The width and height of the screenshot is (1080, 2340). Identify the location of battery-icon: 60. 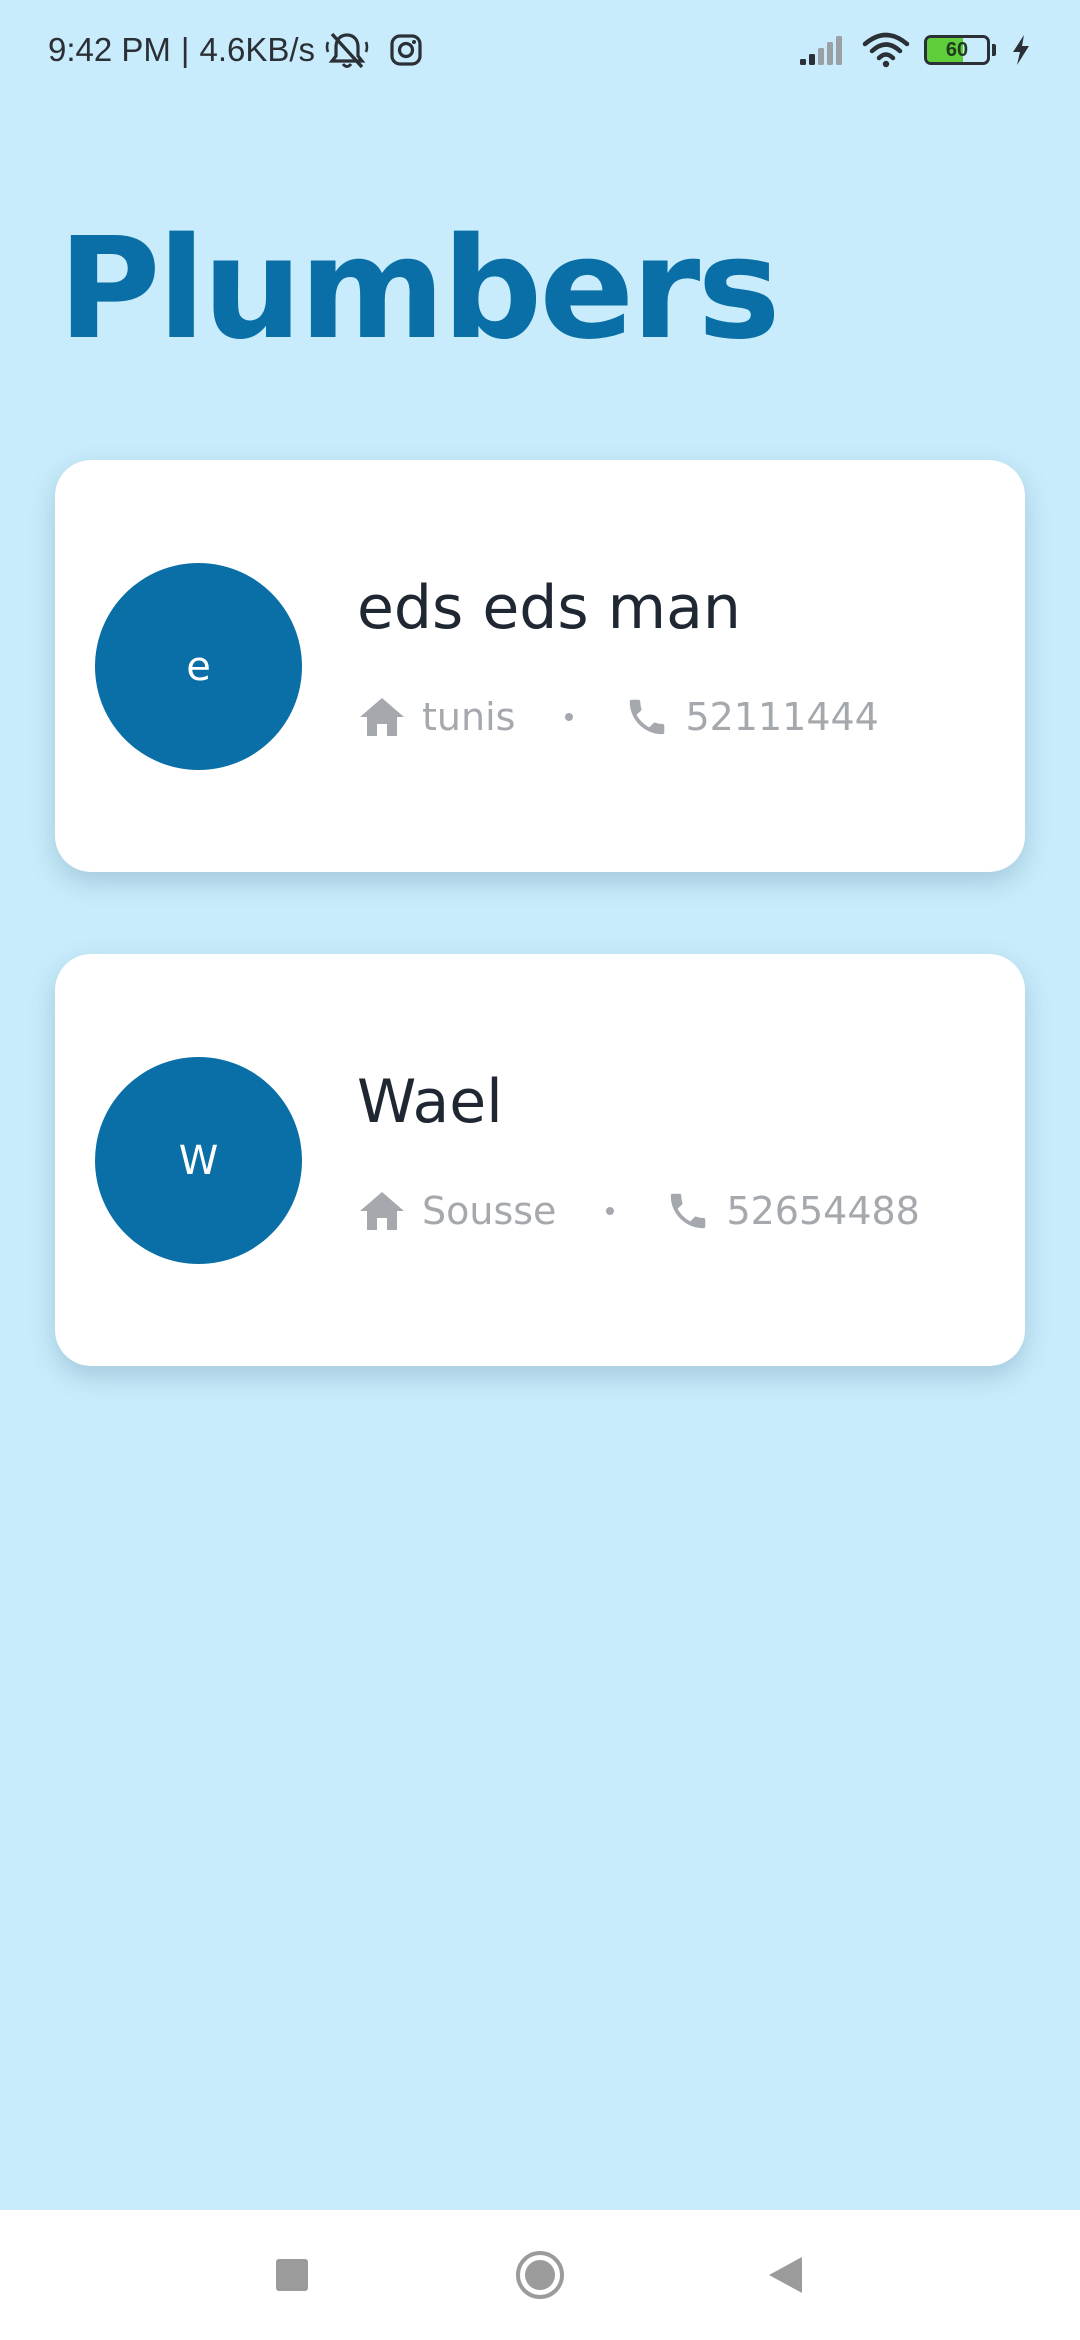
(957, 50).